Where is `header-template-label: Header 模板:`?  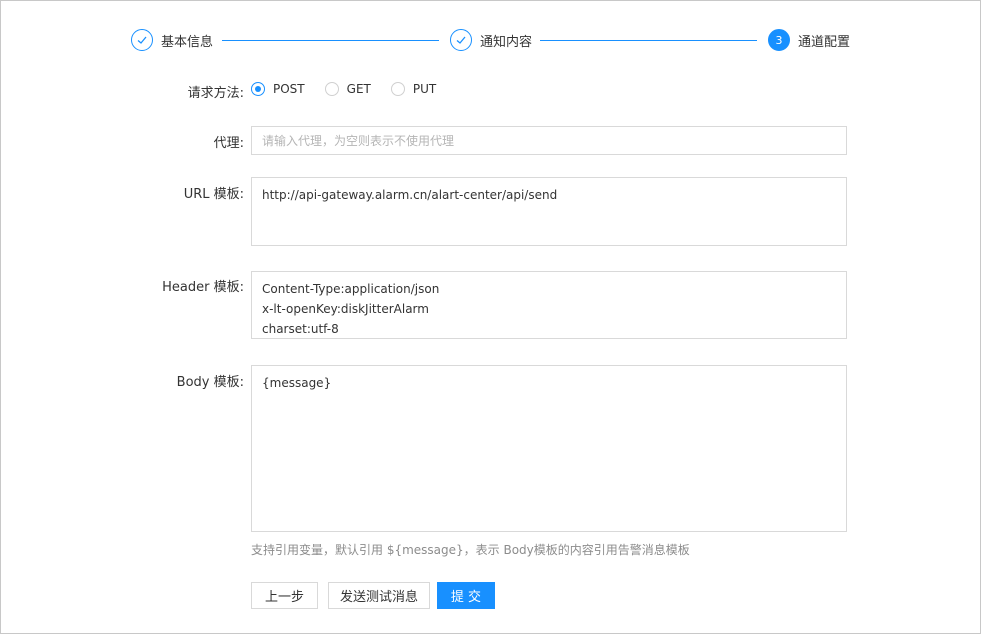 header-template-label: Header 模板: is located at coordinates (203, 287).